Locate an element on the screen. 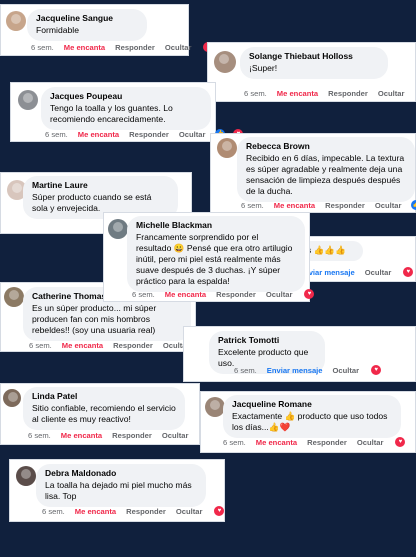 The height and width of the screenshot is (557, 416). author-name: Patrick Tomotti is located at coordinates (267, 340).